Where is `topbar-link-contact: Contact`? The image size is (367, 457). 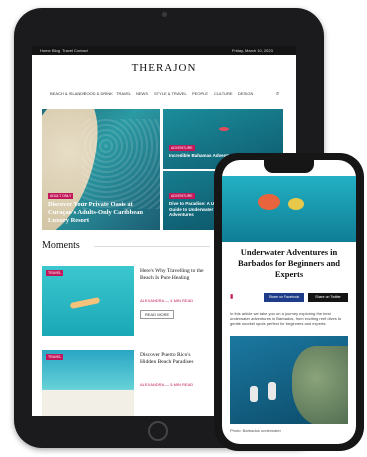
topbar-link-contact: Contact is located at coordinates (81, 50).